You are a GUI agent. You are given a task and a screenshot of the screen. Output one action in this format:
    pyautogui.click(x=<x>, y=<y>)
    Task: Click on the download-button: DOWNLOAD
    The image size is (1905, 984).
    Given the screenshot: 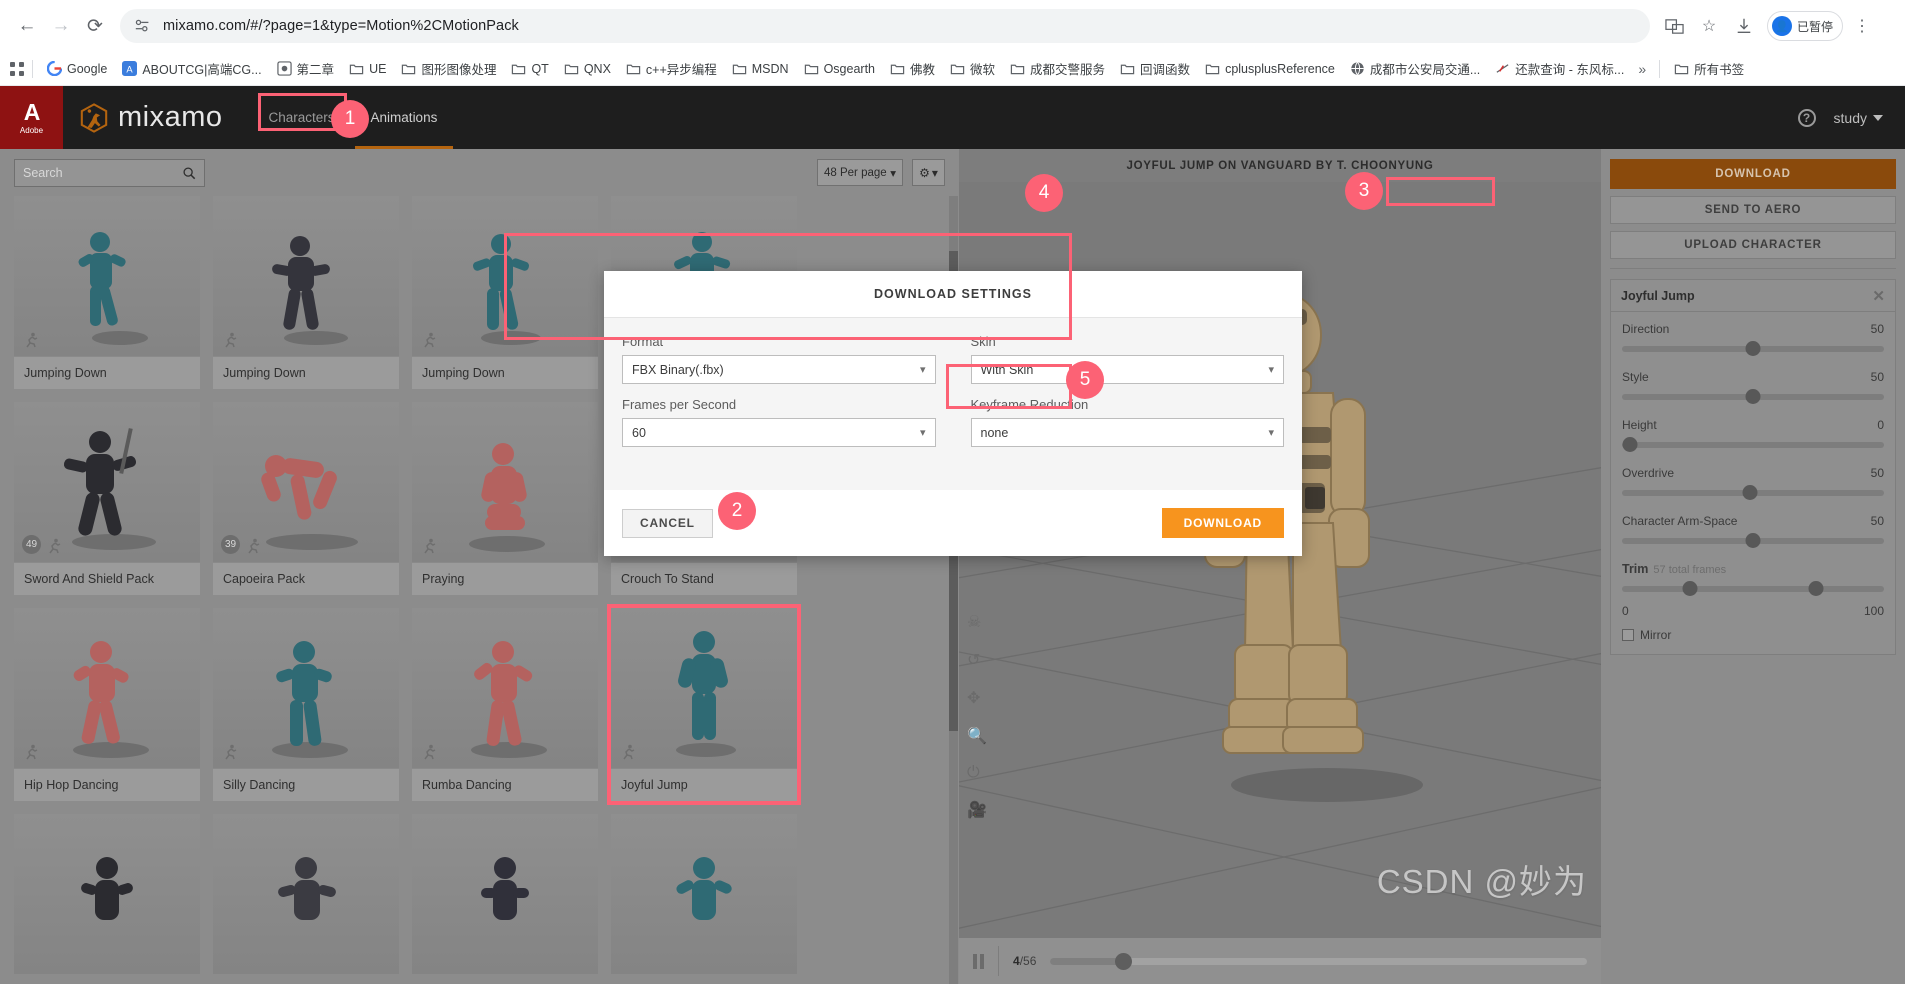 What is the action you would take?
    pyautogui.click(x=1753, y=174)
    